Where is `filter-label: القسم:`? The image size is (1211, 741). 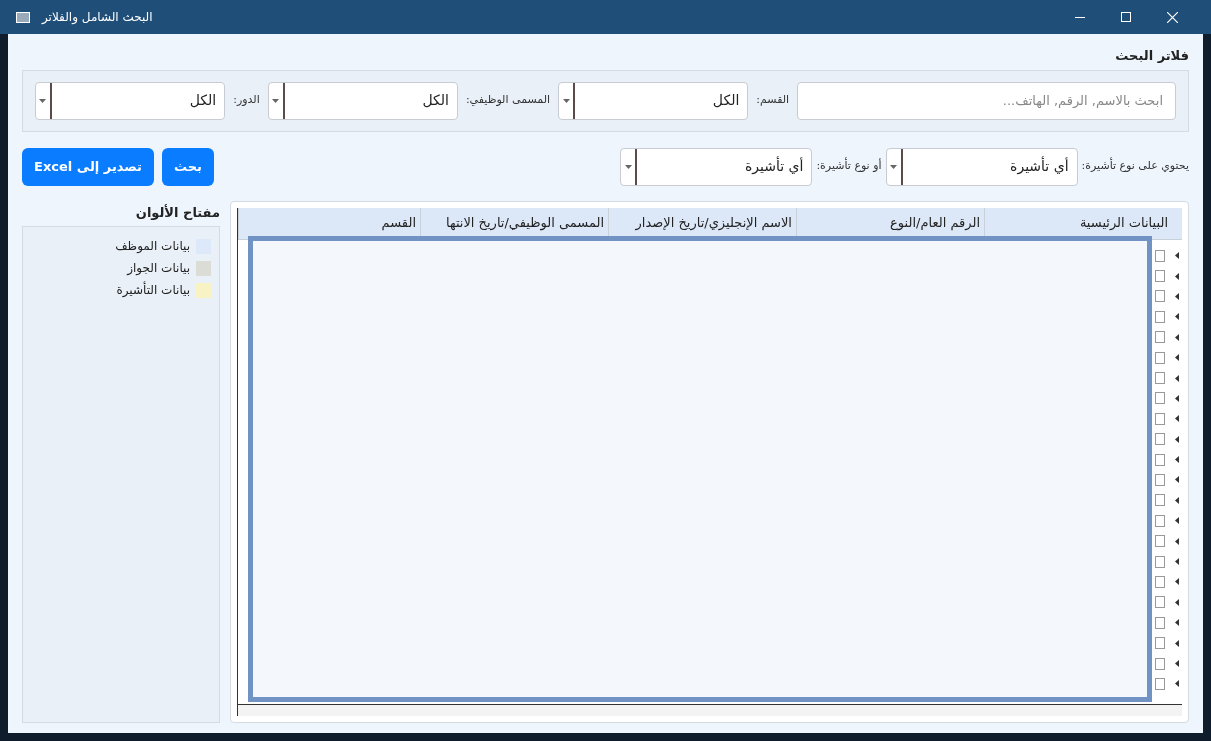
filter-label: القسم: is located at coordinates (773, 100).